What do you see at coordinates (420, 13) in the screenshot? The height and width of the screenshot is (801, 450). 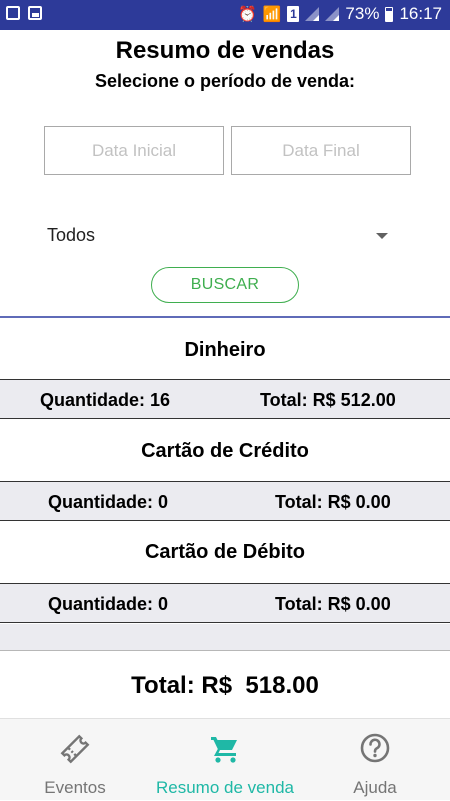 I see `clock: 16:17` at bounding box center [420, 13].